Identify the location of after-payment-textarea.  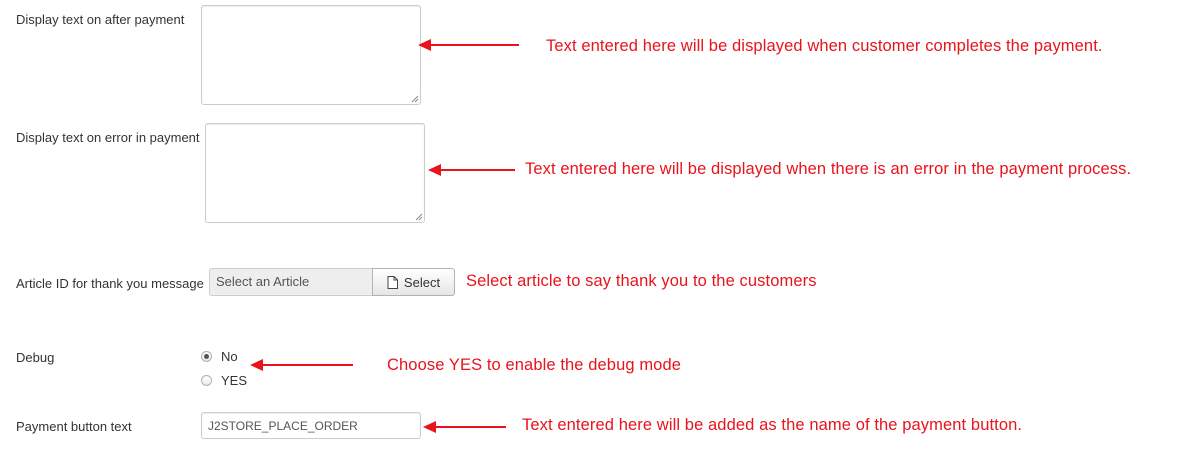
(311, 55).